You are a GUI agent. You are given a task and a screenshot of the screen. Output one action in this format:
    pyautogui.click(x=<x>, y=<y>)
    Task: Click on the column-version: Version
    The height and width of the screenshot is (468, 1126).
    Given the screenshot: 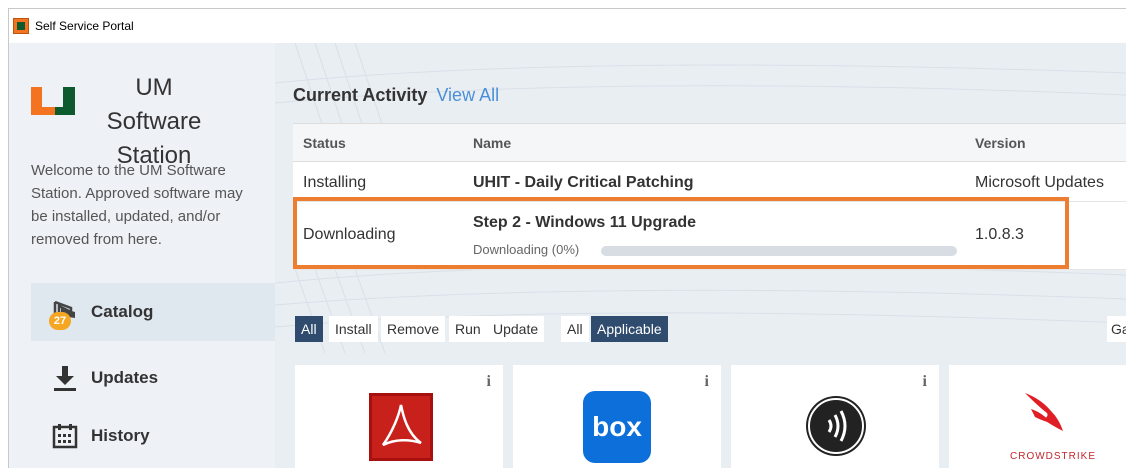 What is the action you would take?
    pyautogui.click(x=1000, y=143)
    